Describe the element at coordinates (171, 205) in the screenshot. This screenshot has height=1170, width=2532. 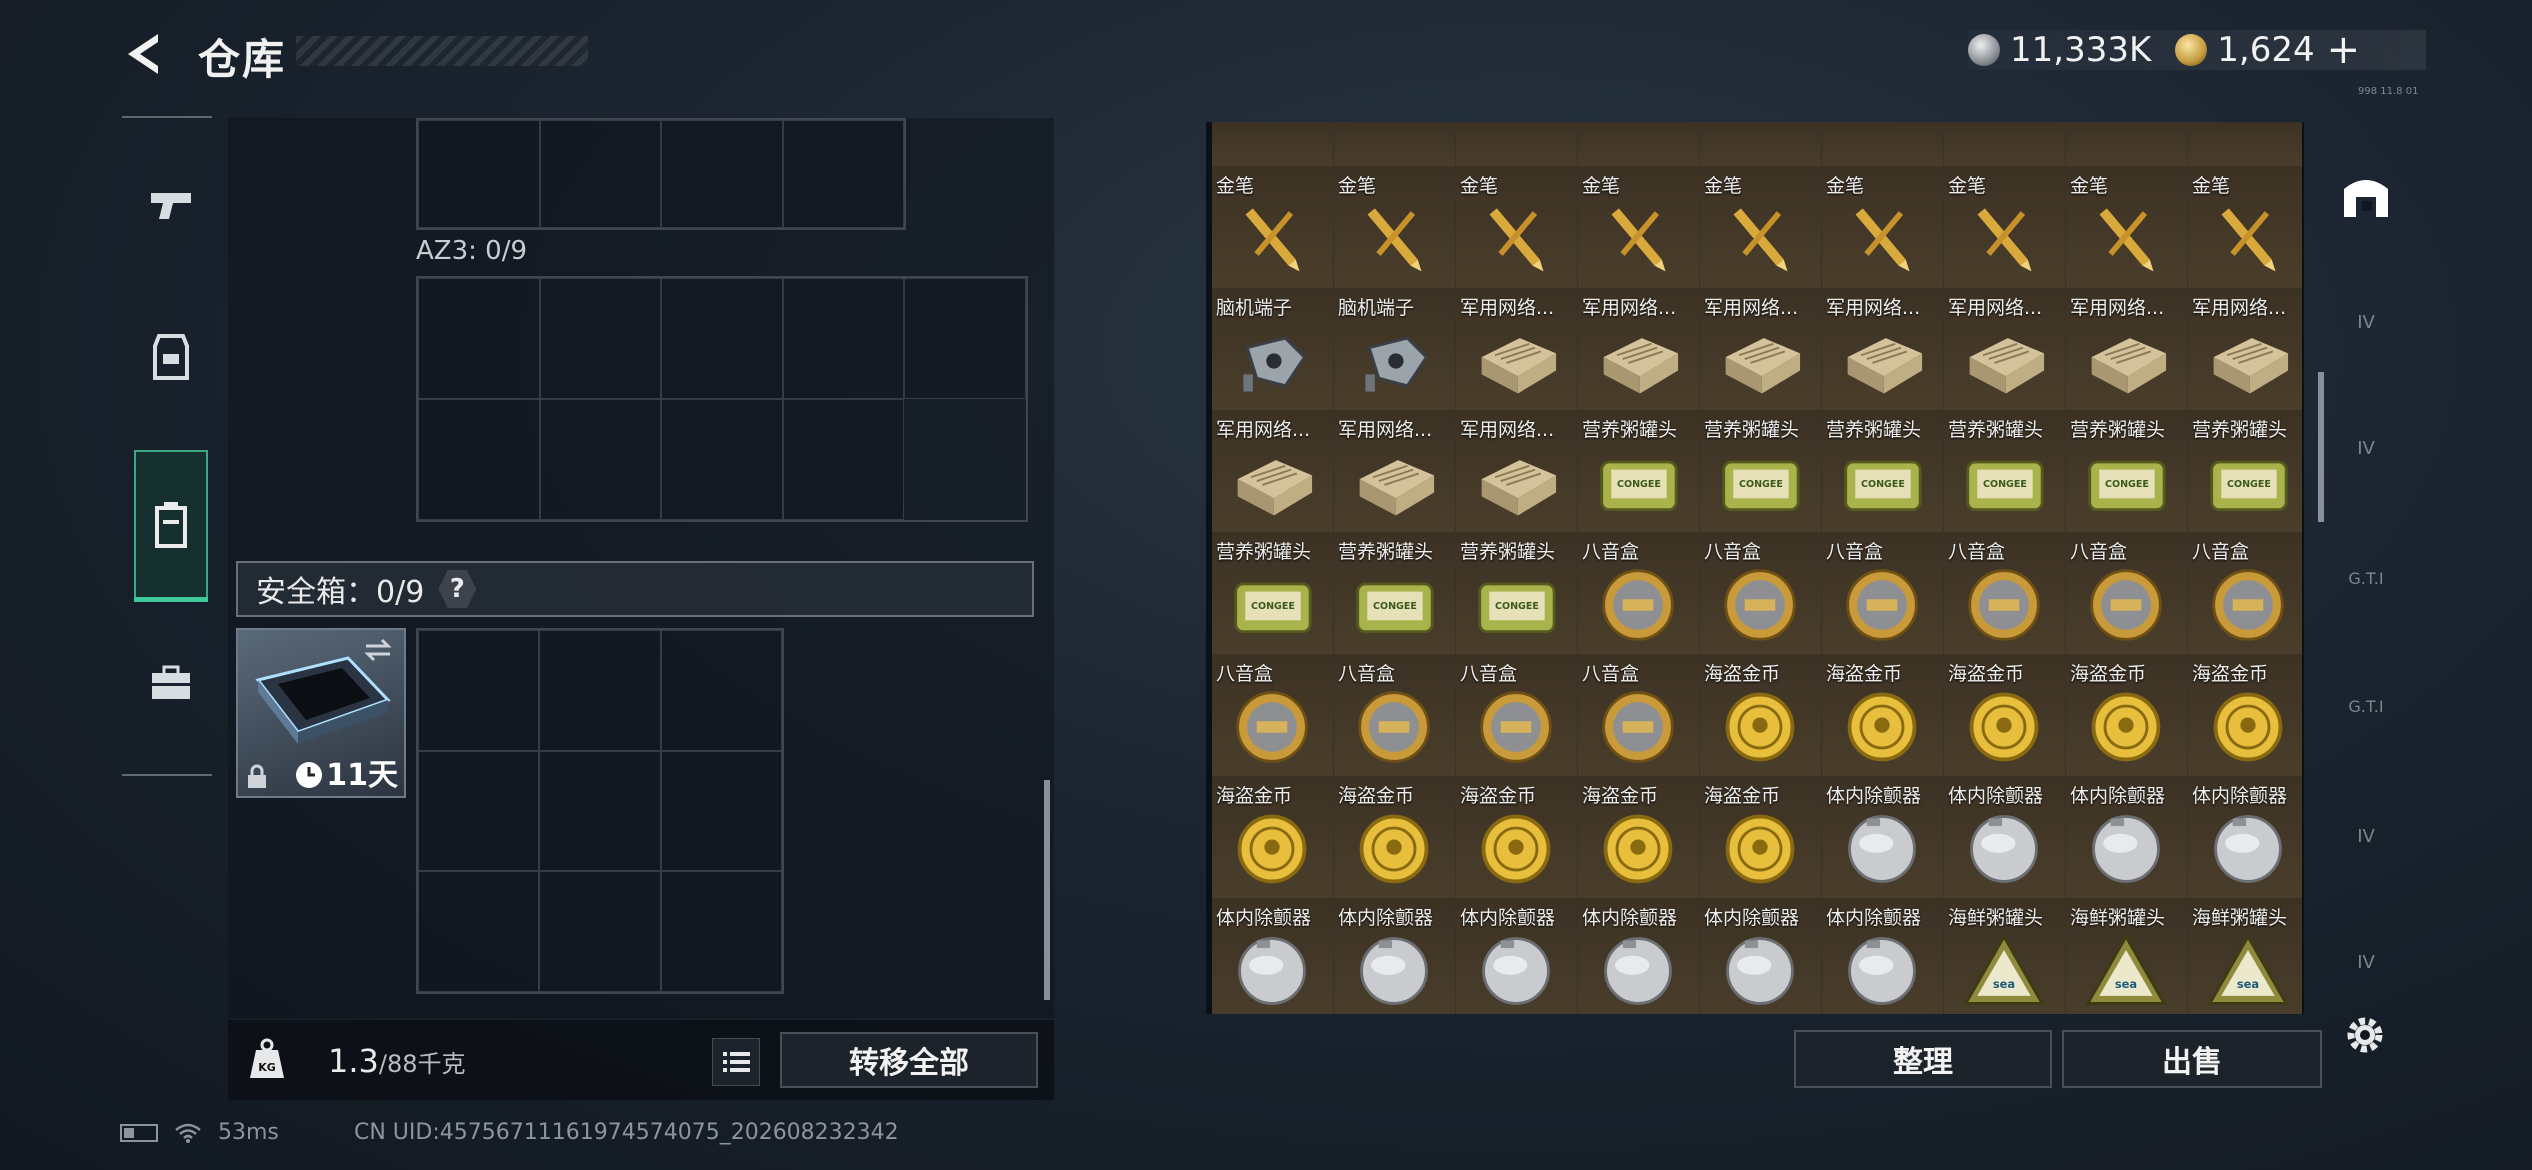
I see `sidebar-tab-weapons` at that location.